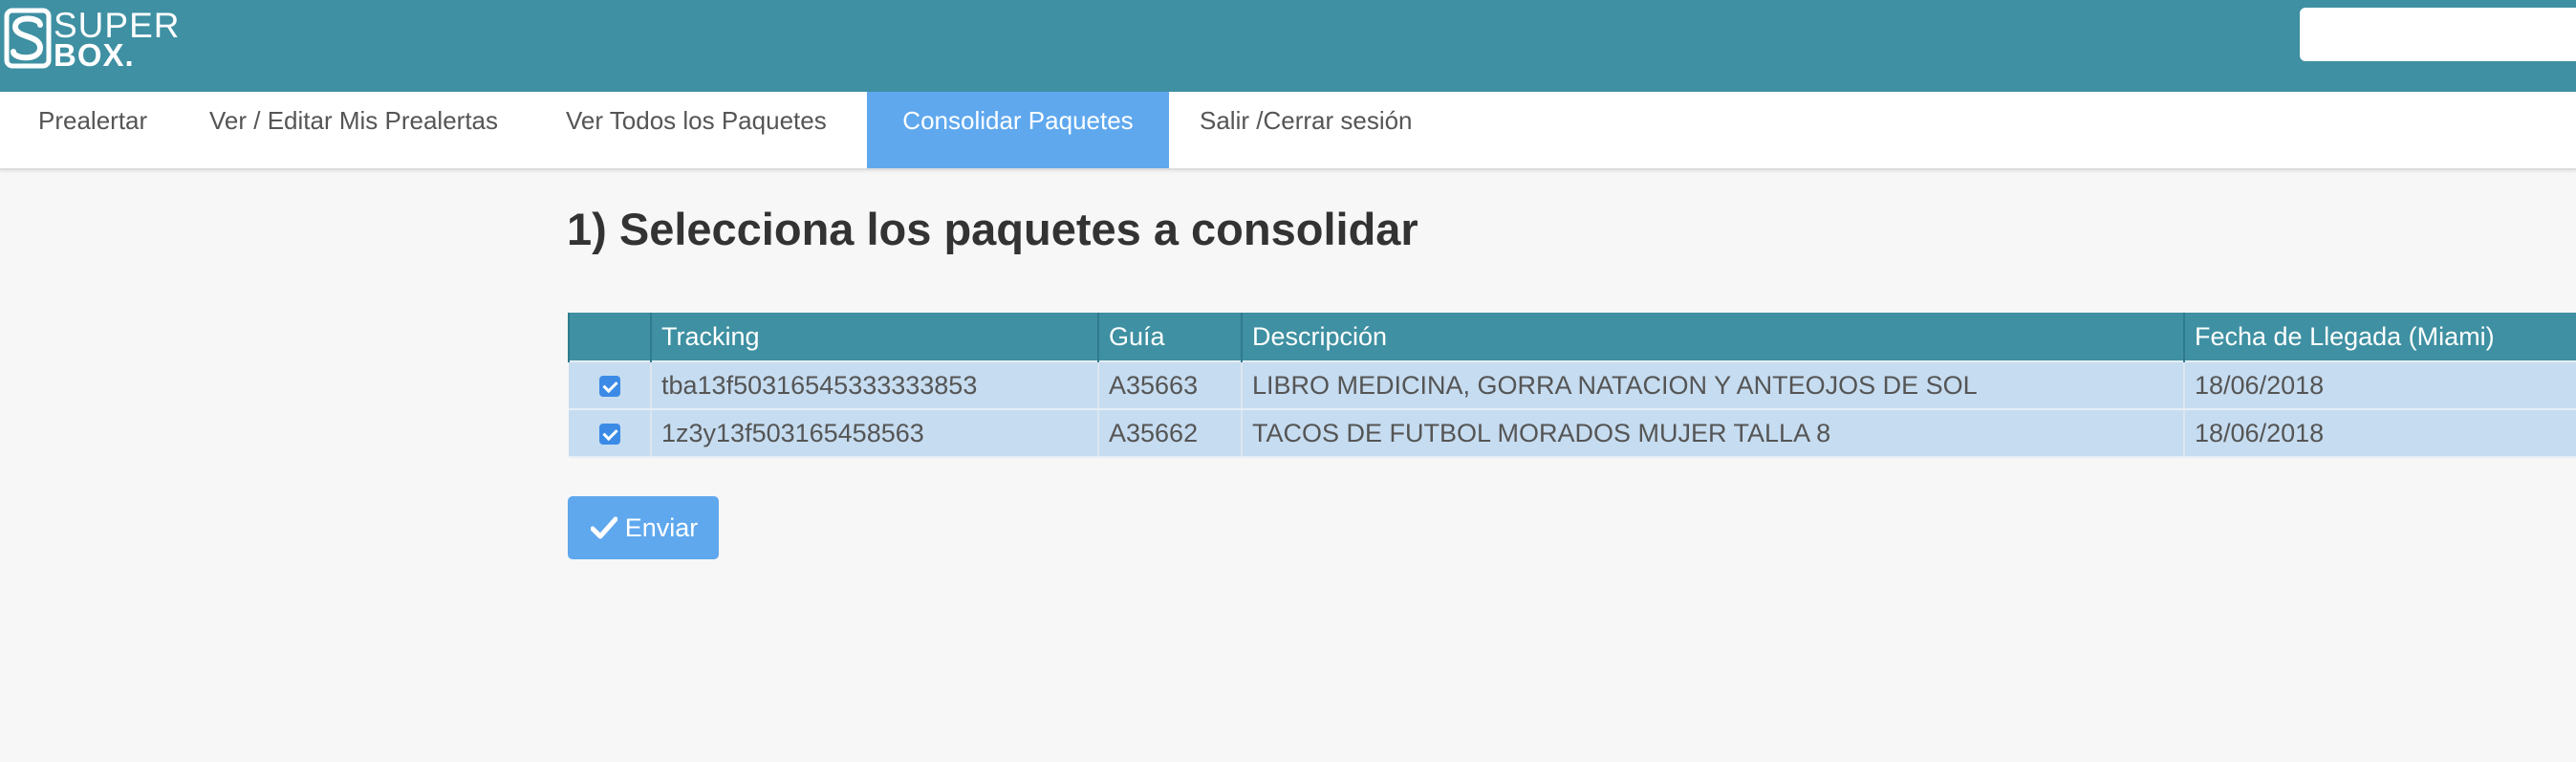 The image size is (2576, 762). I want to click on enviar-label: Enviar, so click(661, 527).